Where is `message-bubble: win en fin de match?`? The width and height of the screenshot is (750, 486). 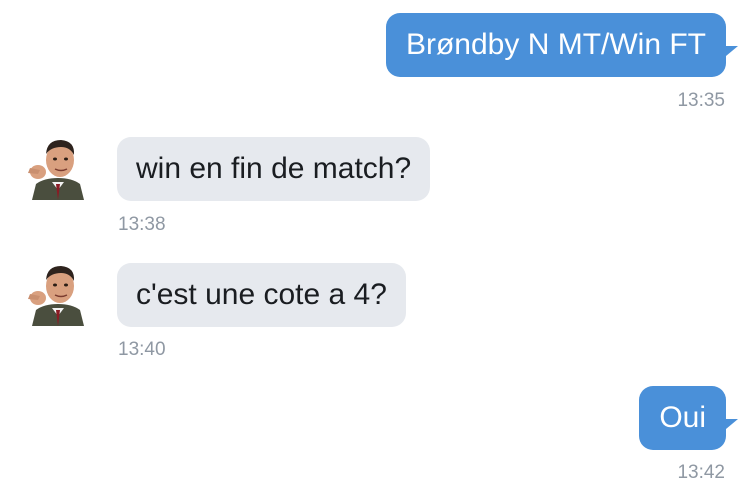
message-bubble: win en fin de match? is located at coordinates (274, 169).